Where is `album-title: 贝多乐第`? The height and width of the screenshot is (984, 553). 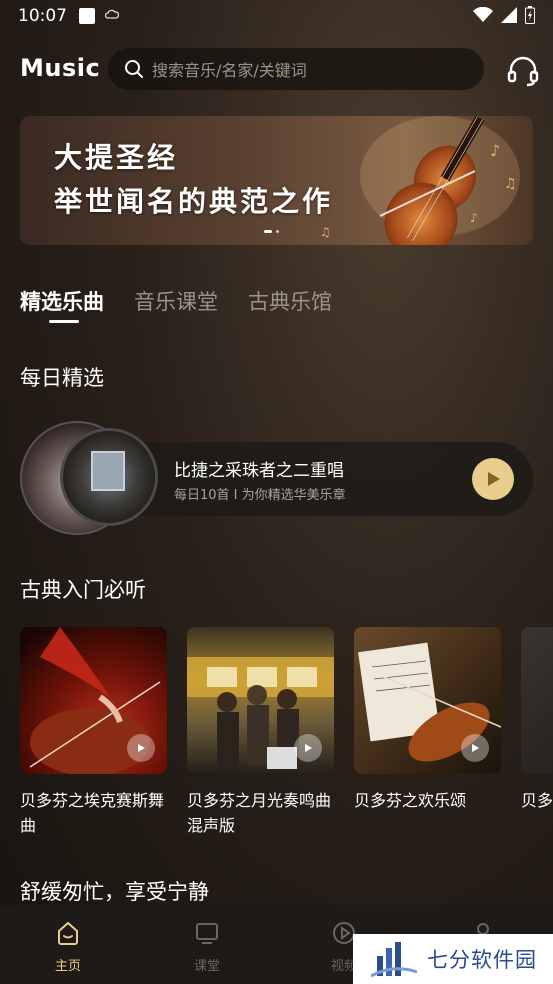 album-title: 贝多乐第 is located at coordinates (537, 800).